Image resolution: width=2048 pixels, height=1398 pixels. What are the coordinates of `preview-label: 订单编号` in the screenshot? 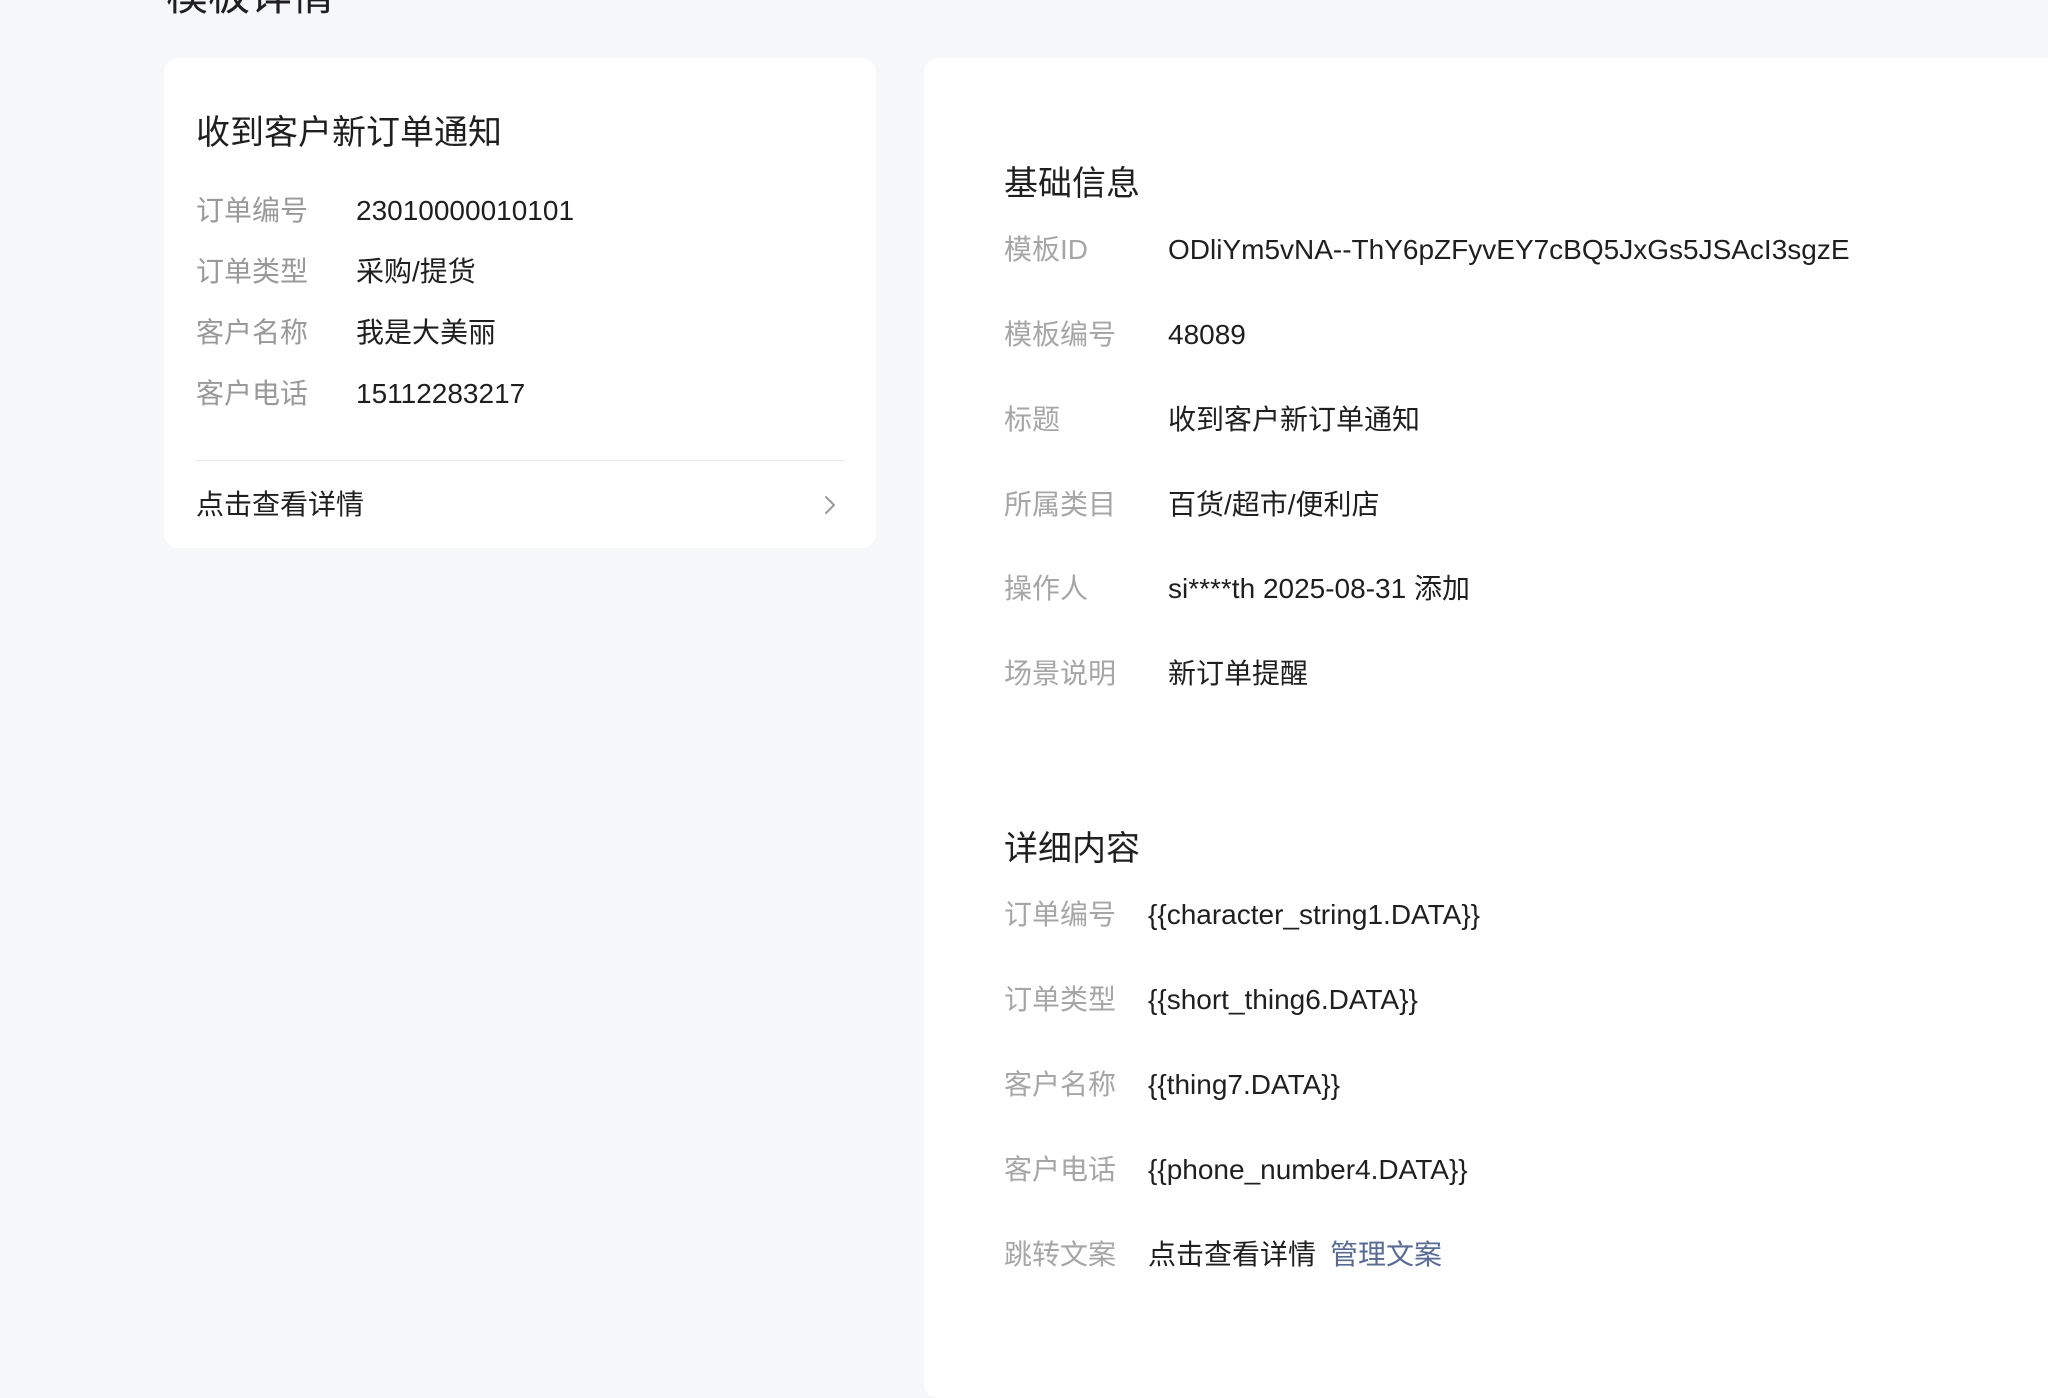 It's located at (252, 210).